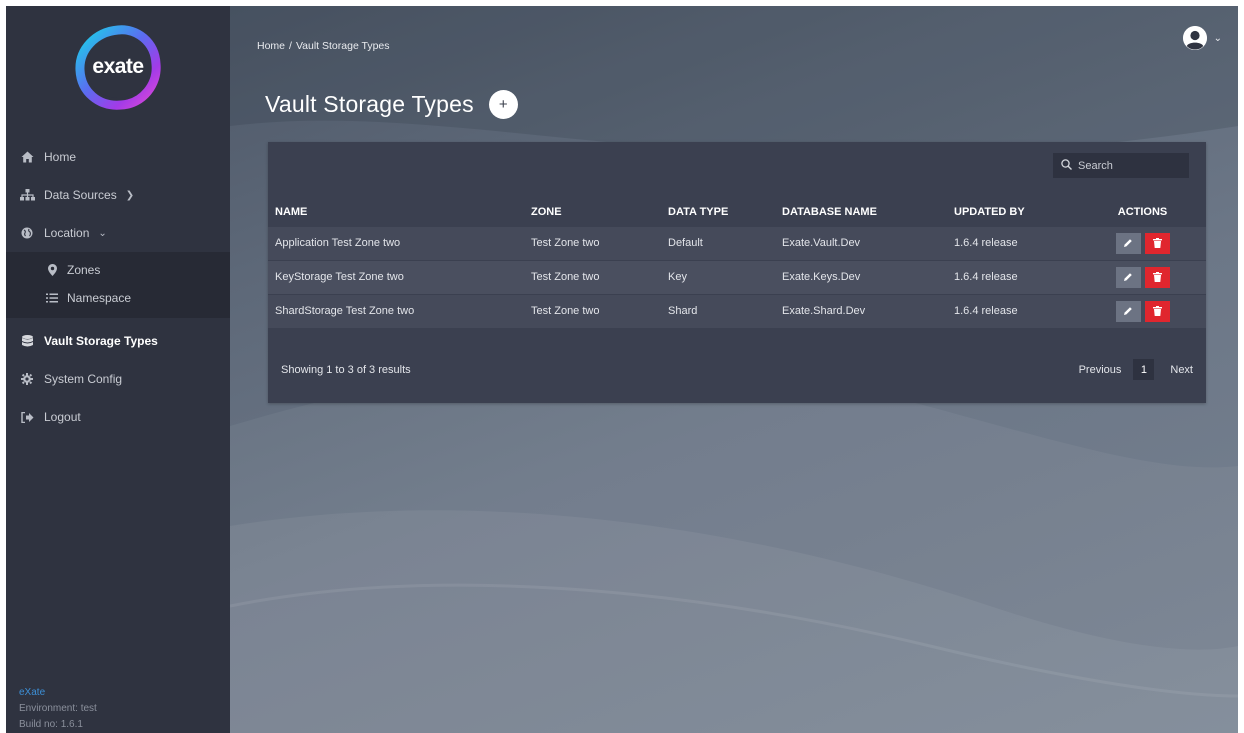  What do you see at coordinates (101, 341) in the screenshot?
I see `sidebar-item-label: Vault Storage Types` at bounding box center [101, 341].